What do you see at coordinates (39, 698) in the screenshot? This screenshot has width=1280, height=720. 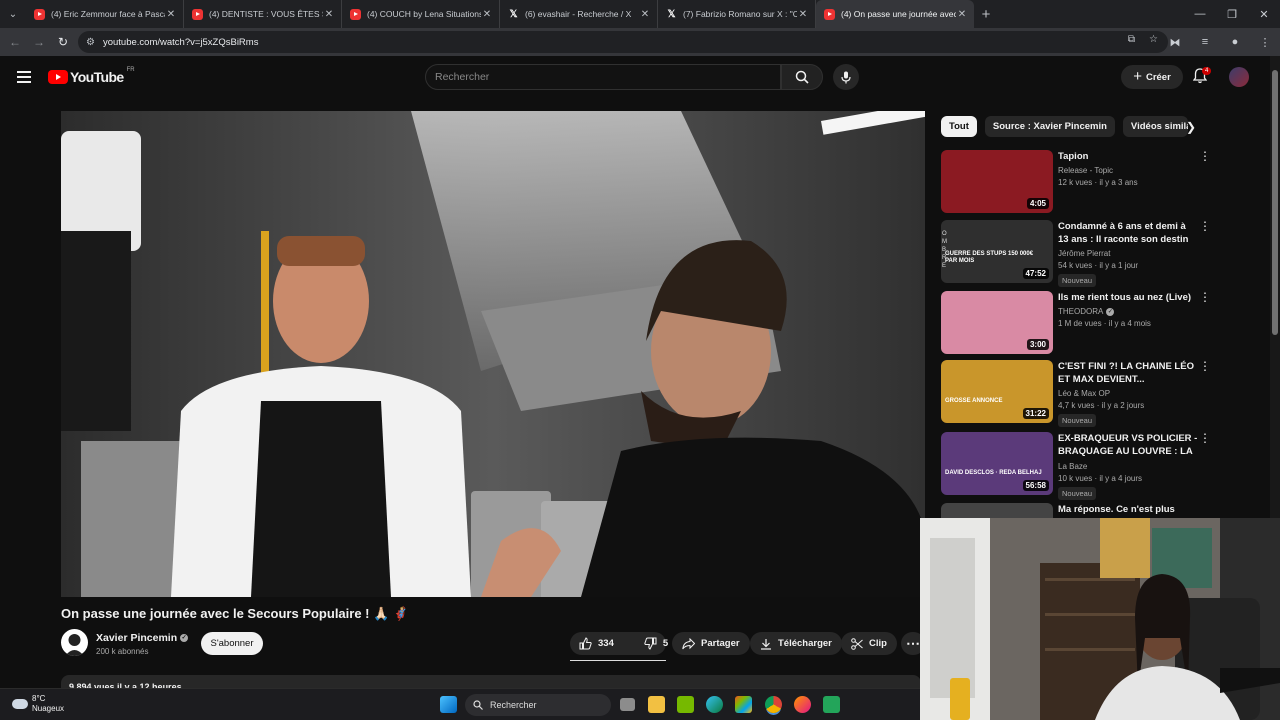 I see `temperature: 8°C` at bounding box center [39, 698].